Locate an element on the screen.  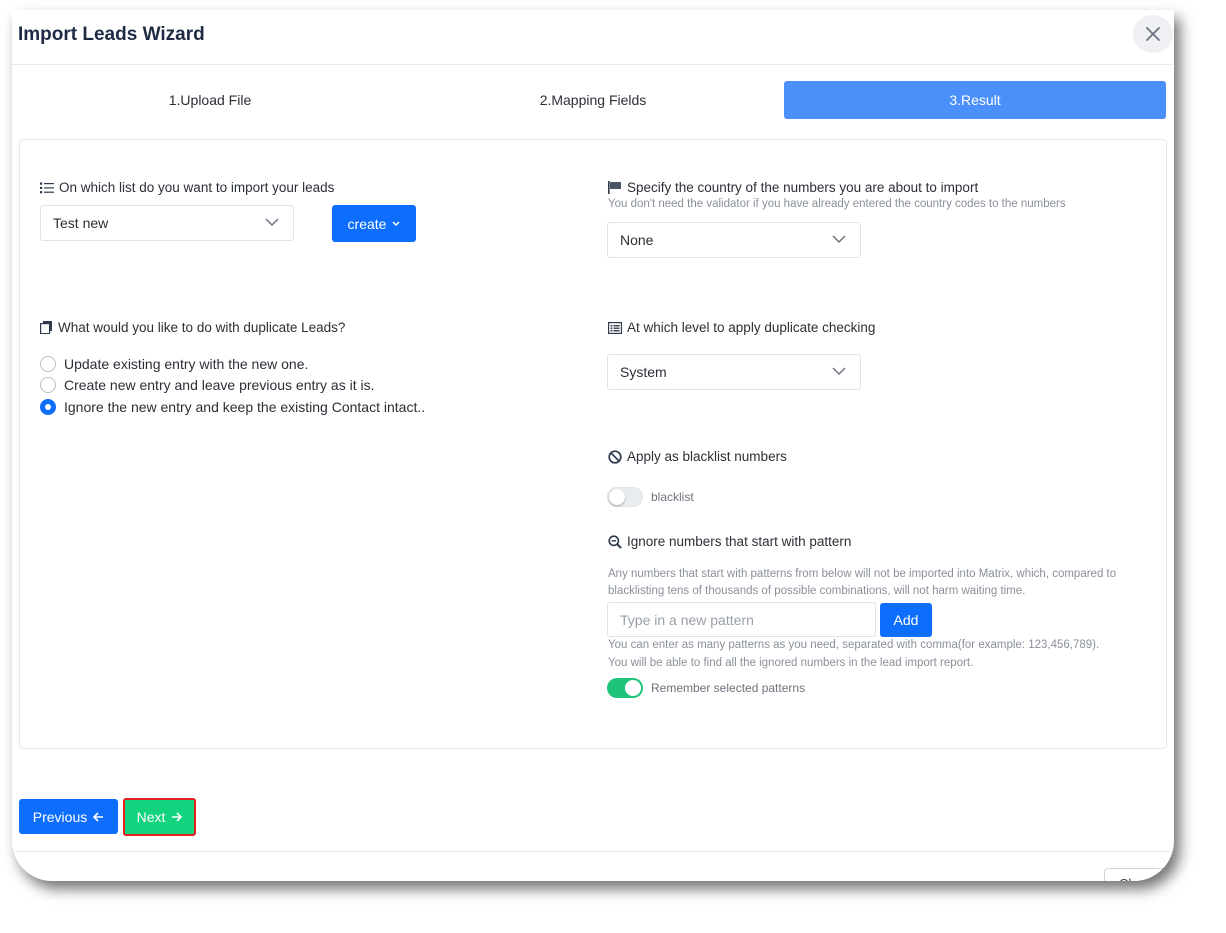
add-pattern-button: Add is located at coordinates (906, 620).